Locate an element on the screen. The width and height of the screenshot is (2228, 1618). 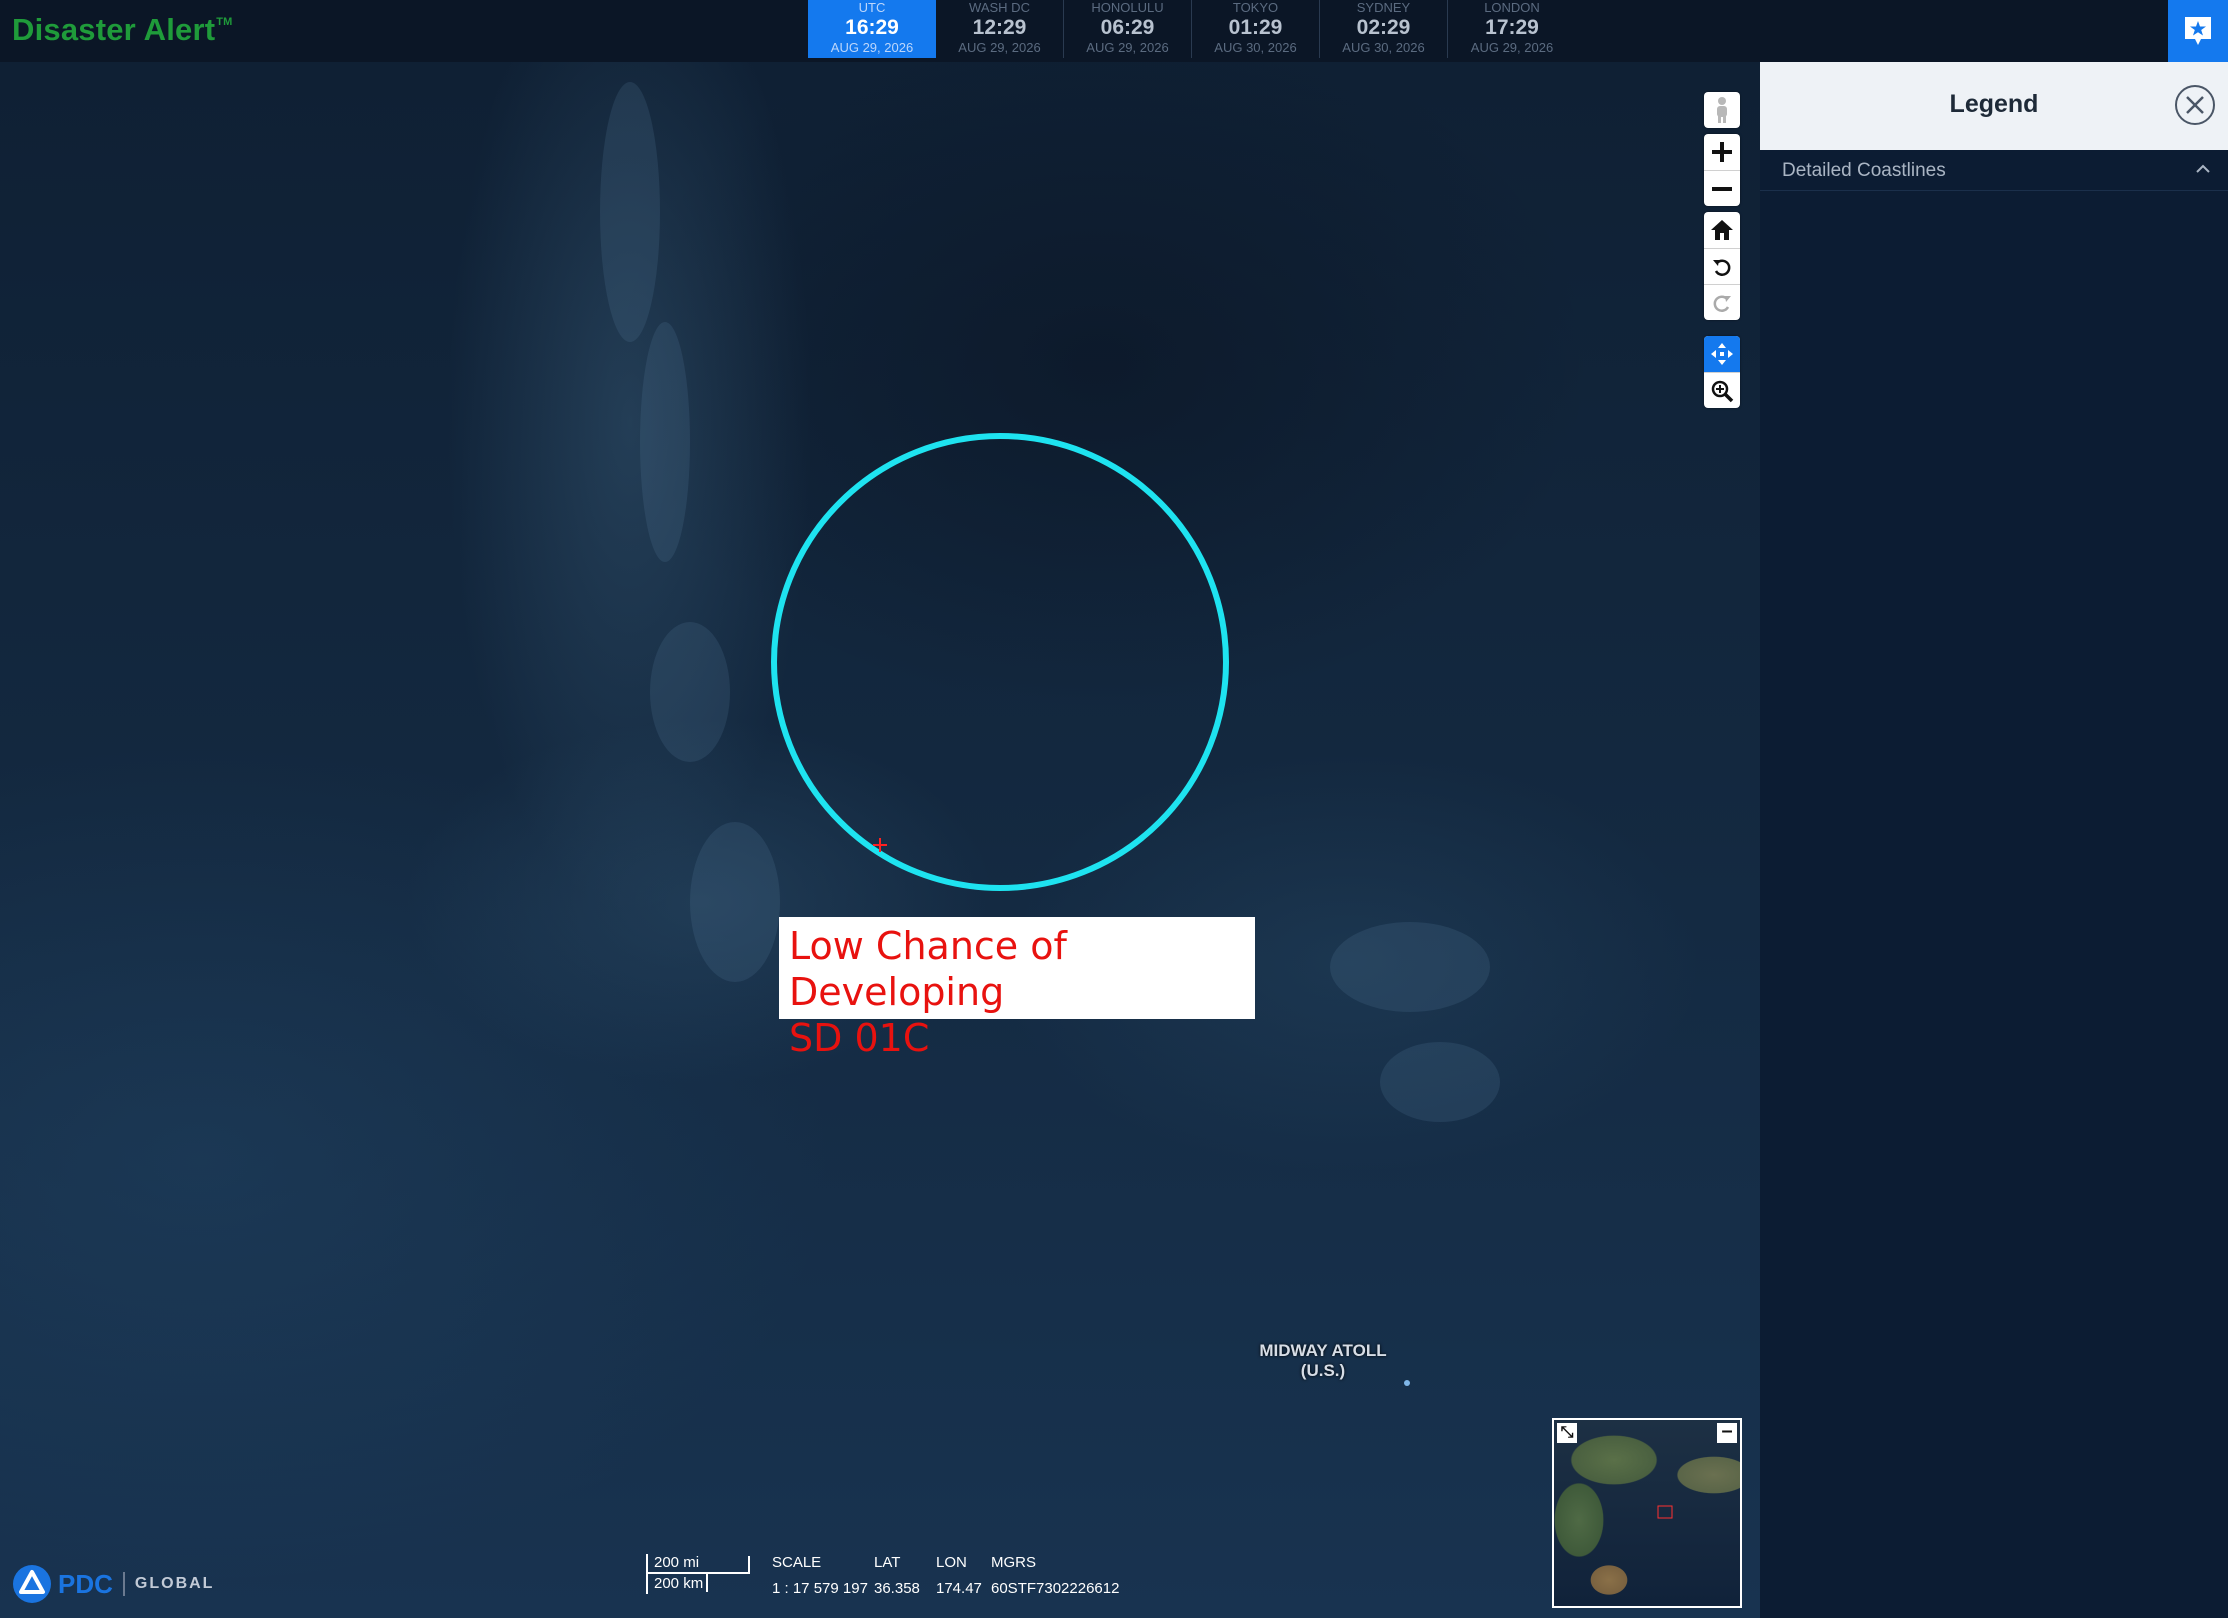
pdc-logo-divider is located at coordinates (123, 1584).